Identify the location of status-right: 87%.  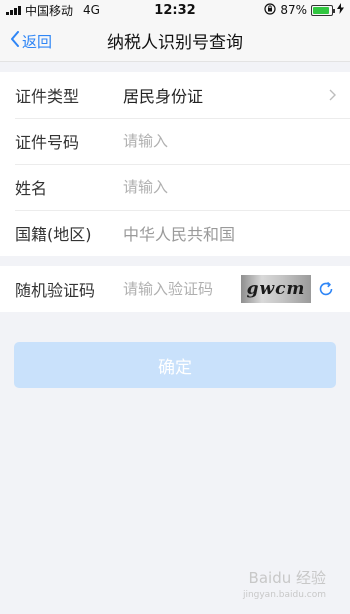
(304, 10).